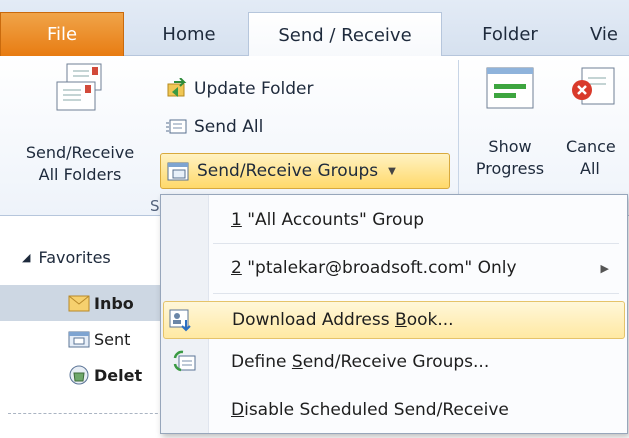  I want to click on define-groups-icon, so click(184, 361).